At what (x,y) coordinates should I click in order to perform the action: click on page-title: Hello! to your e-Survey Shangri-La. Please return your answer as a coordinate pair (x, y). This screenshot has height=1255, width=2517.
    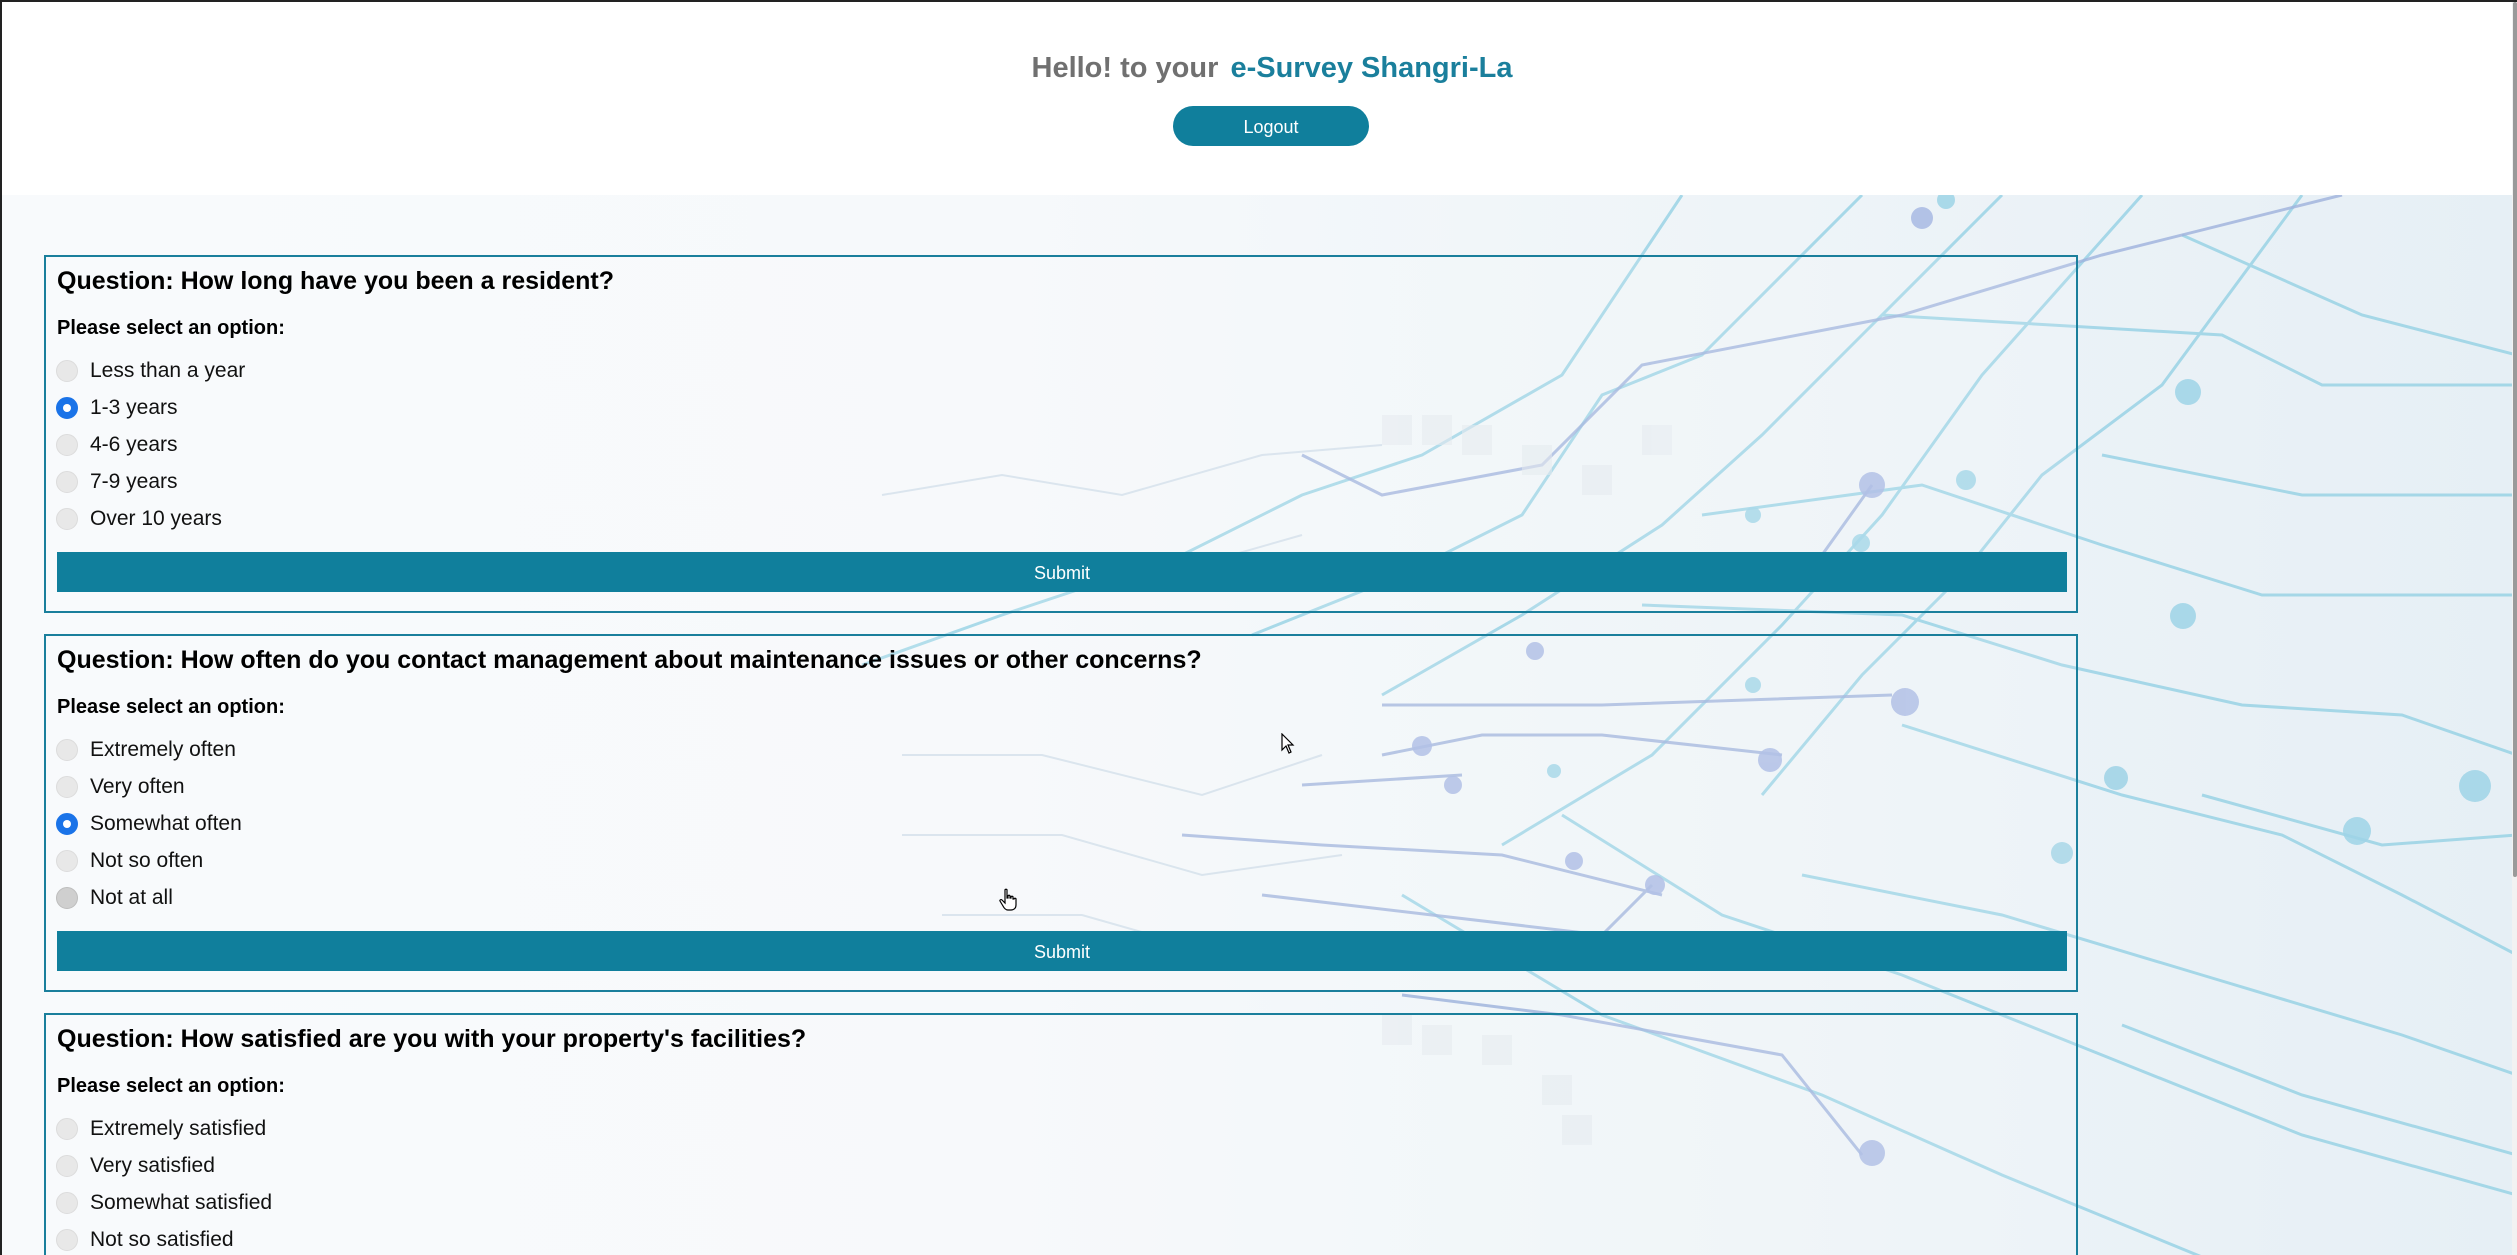
    Looking at the image, I should click on (1259, 68).